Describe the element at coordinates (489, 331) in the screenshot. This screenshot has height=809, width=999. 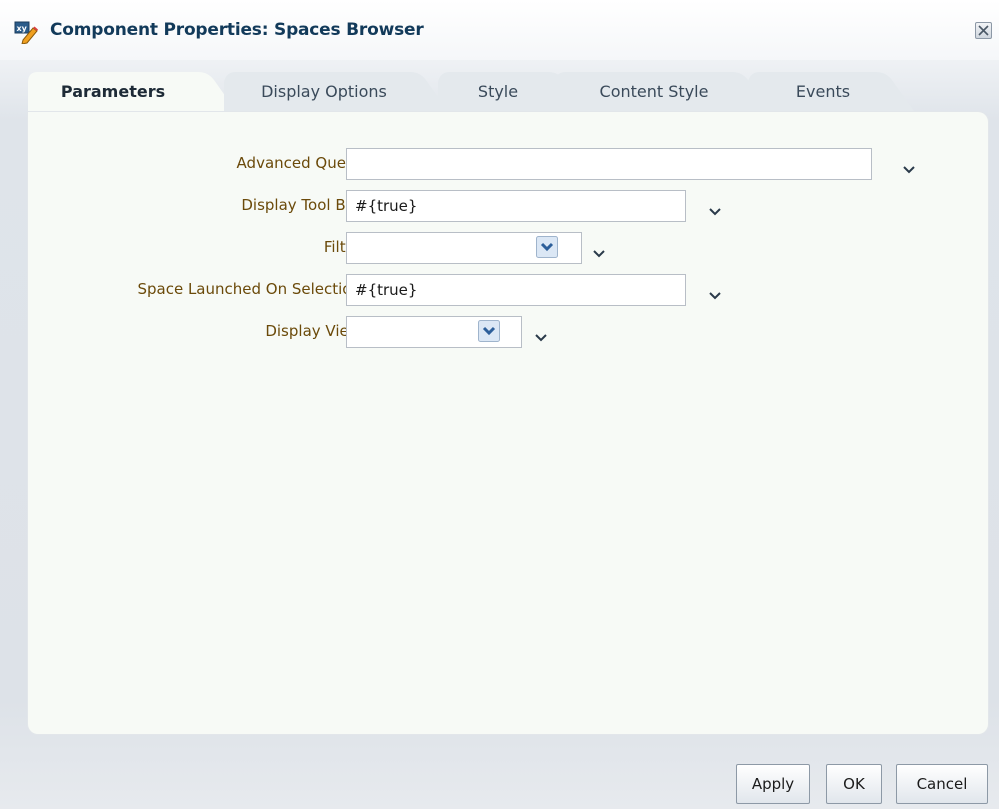
I see `display-view-dropdown-arrow-icon` at that location.